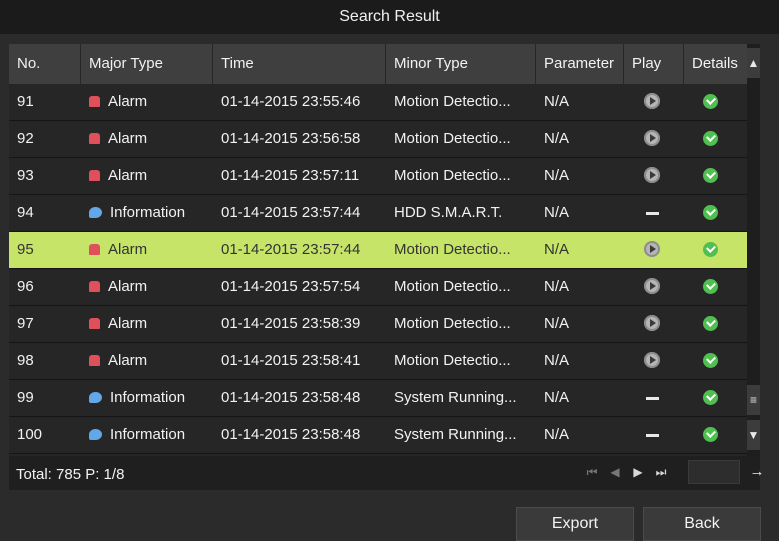 The image size is (779, 541). I want to click on window-title: Search Result, so click(389, 16).